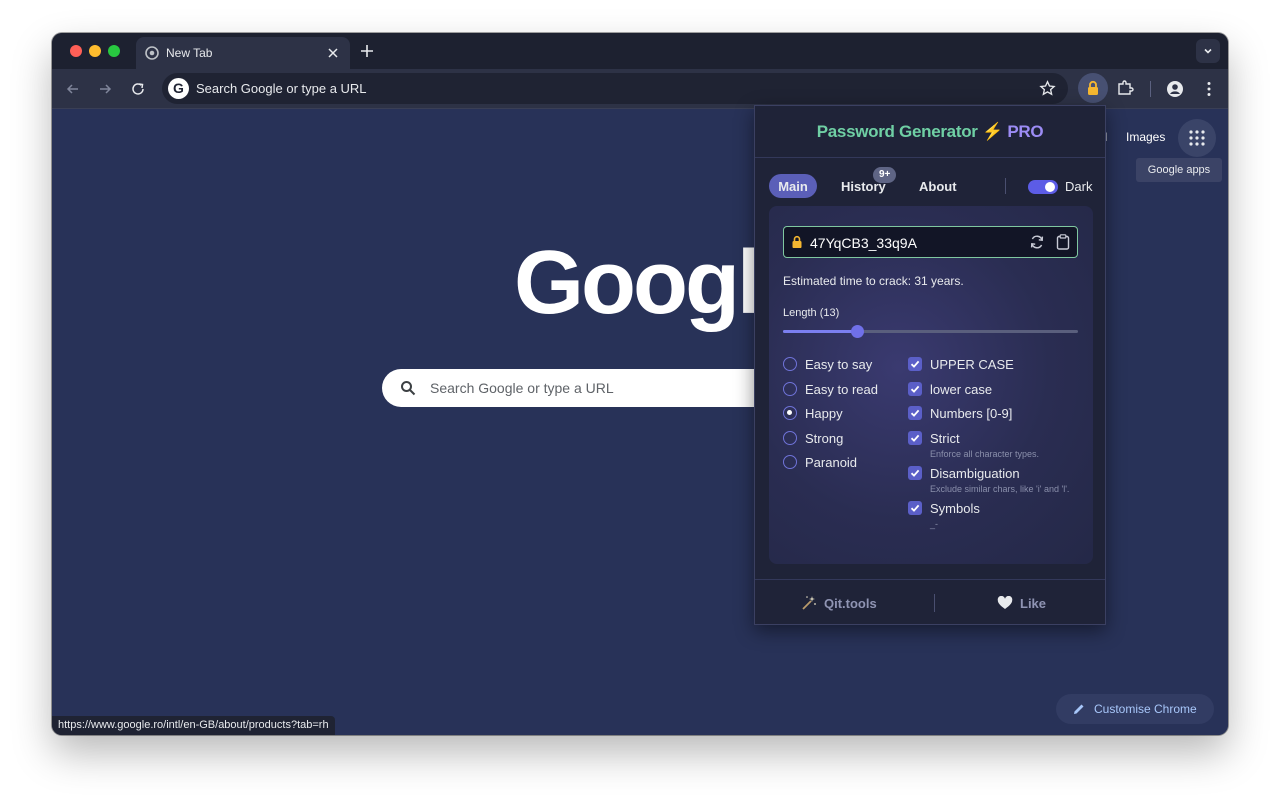 This screenshot has width=1280, height=800. Describe the element at coordinates (615, 88) in the screenshot. I see `address-bar: G Search Google or type a URL` at that location.